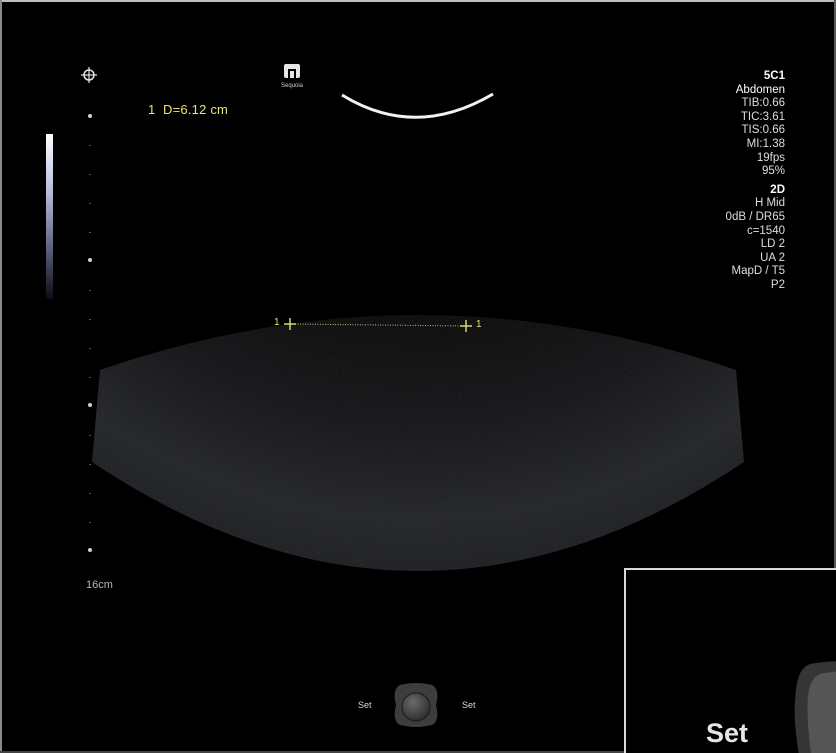 This screenshot has height=753, width=836. I want to click on caliper-start-number: 1, so click(277, 322).